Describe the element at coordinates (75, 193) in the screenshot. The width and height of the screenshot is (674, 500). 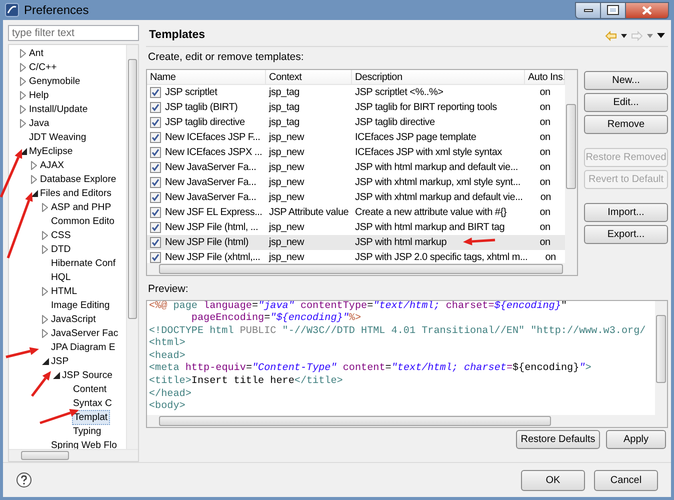
I see `tree-item: Files and Editors` at that location.